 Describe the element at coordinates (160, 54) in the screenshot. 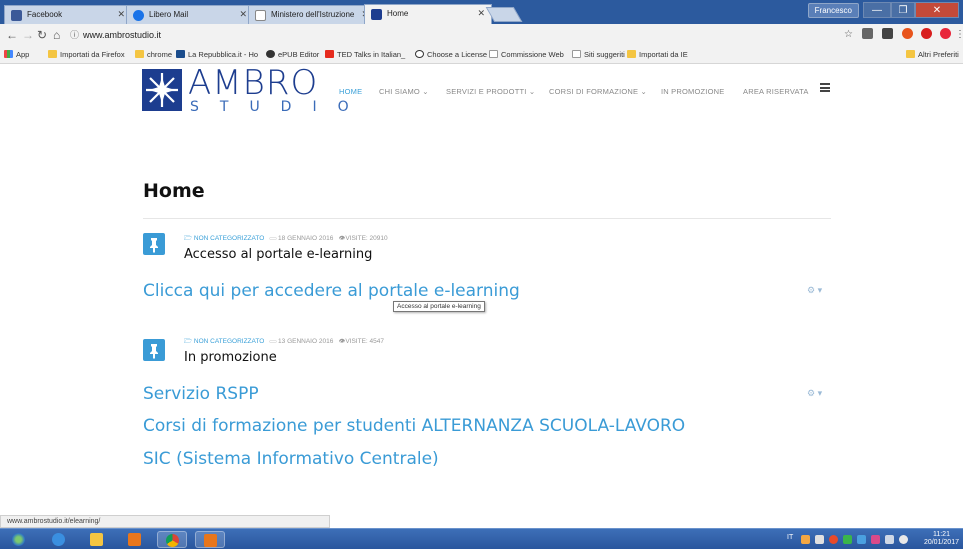

I see `bookmark-label: chrome` at that location.